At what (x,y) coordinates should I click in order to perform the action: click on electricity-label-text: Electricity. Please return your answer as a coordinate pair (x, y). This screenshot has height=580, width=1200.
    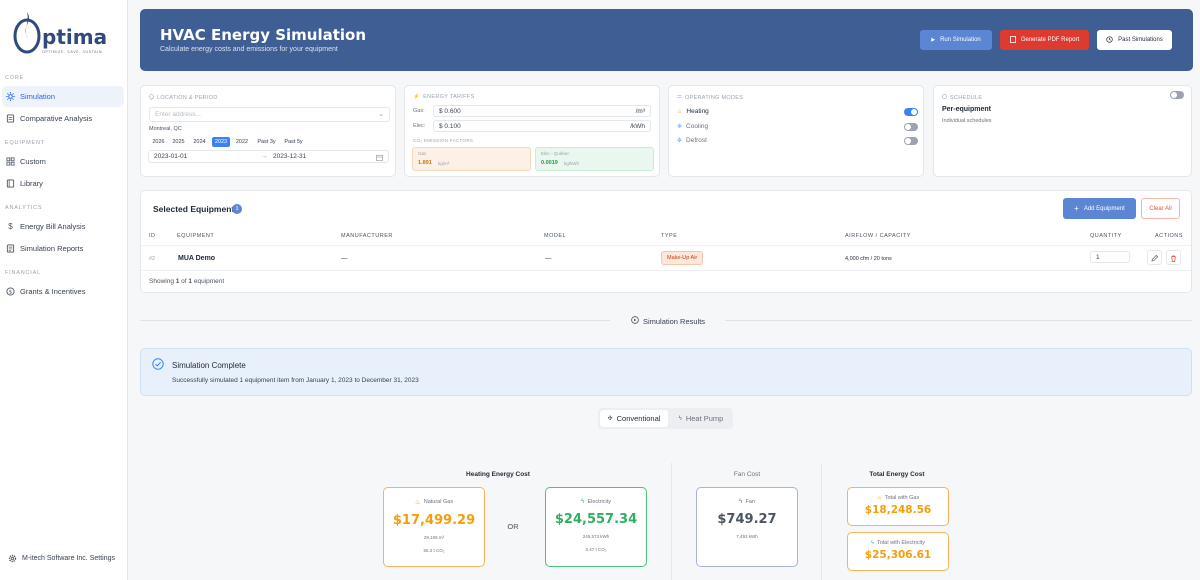
    Looking at the image, I should click on (599, 501).